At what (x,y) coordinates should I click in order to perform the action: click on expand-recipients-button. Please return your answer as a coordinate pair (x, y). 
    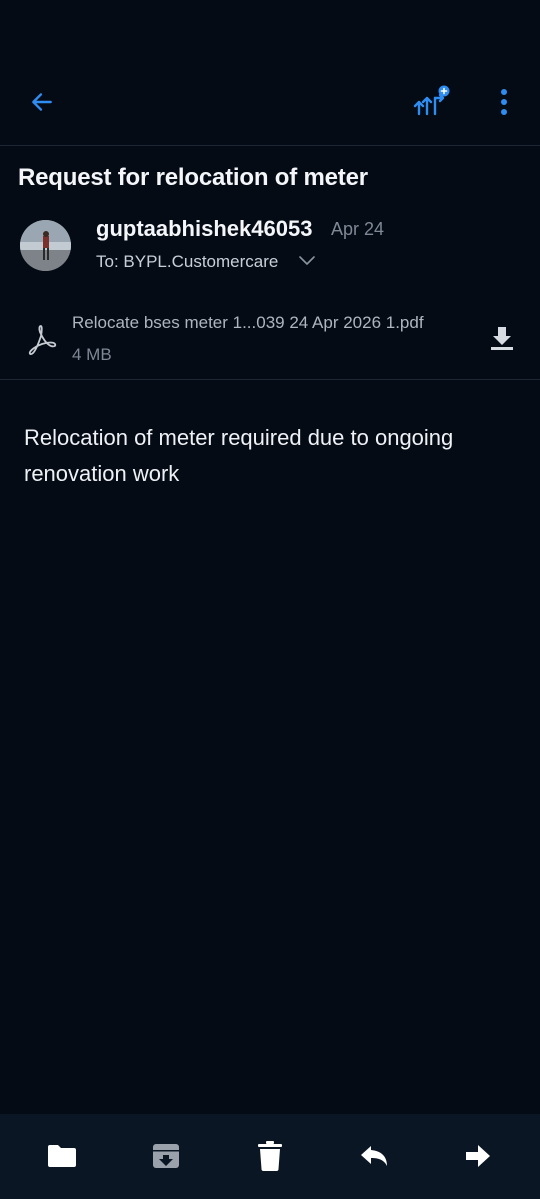
    Looking at the image, I should click on (307, 261).